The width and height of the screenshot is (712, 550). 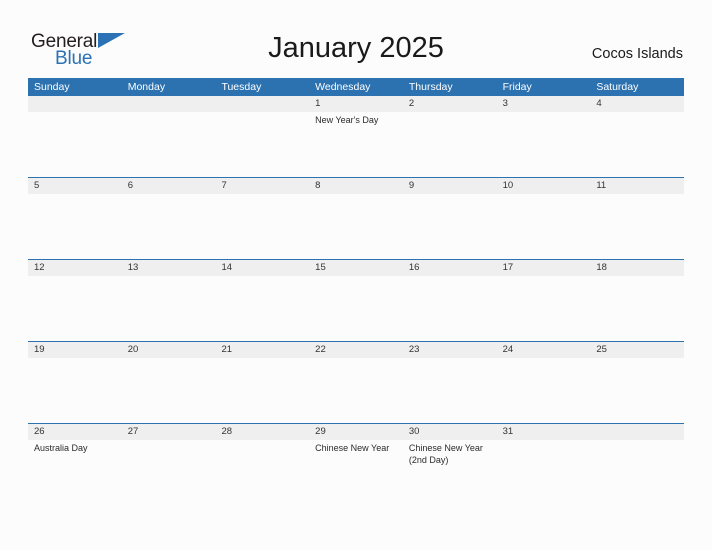 What do you see at coordinates (637, 268) in the screenshot?
I see `day-number-18: 18` at bounding box center [637, 268].